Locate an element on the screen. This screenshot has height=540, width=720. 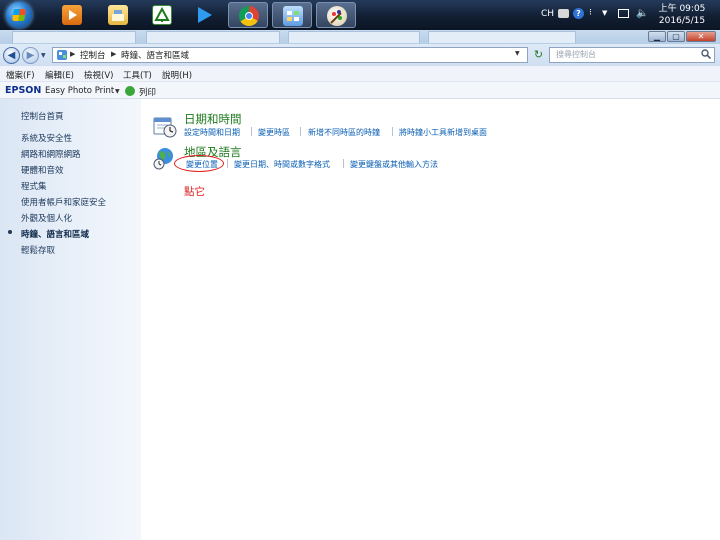
paint-icon is located at coordinates (337, 16).